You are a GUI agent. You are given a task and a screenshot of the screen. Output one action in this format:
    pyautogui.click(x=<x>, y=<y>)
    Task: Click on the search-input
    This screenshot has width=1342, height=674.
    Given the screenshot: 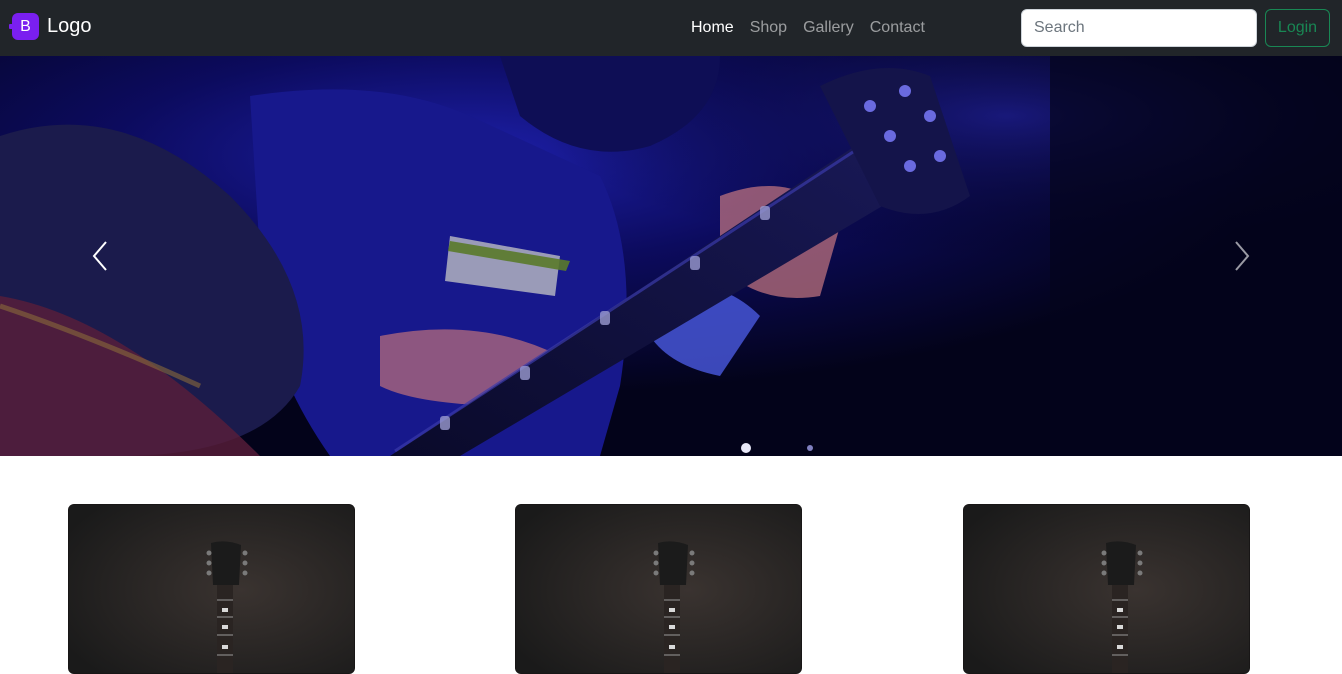 What is the action you would take?
    pyautogui.click(x=1139, y=28)
    